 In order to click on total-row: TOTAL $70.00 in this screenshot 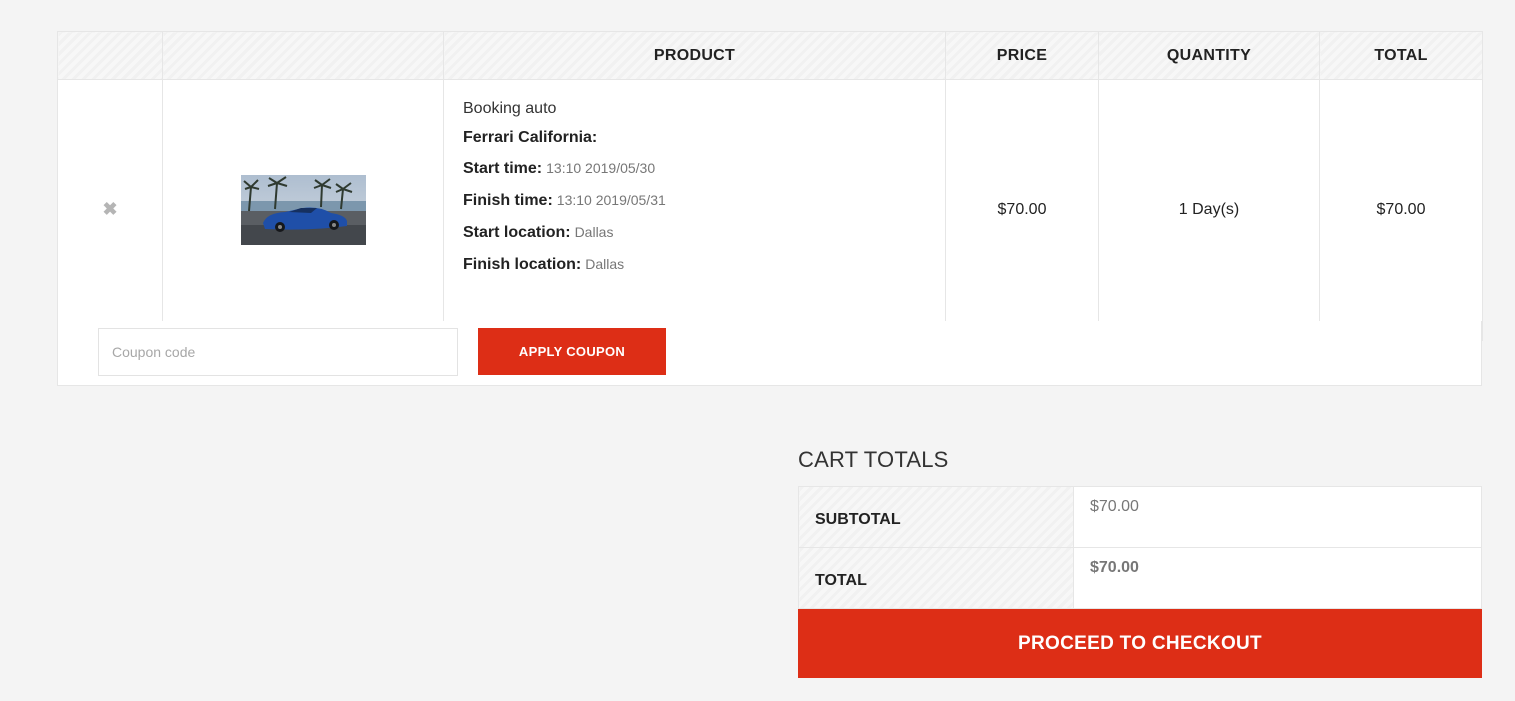, I will do `click(1140, 578)`.